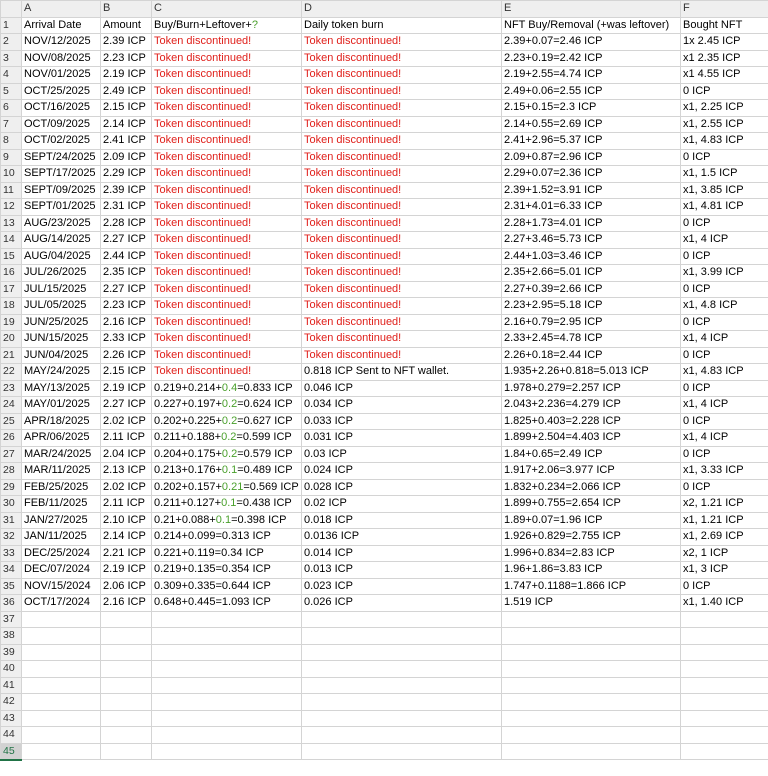 The image size is (768, 776). I want to click on cell-e: 1.926+0.829=2.755 ICP, so click(591, 537).